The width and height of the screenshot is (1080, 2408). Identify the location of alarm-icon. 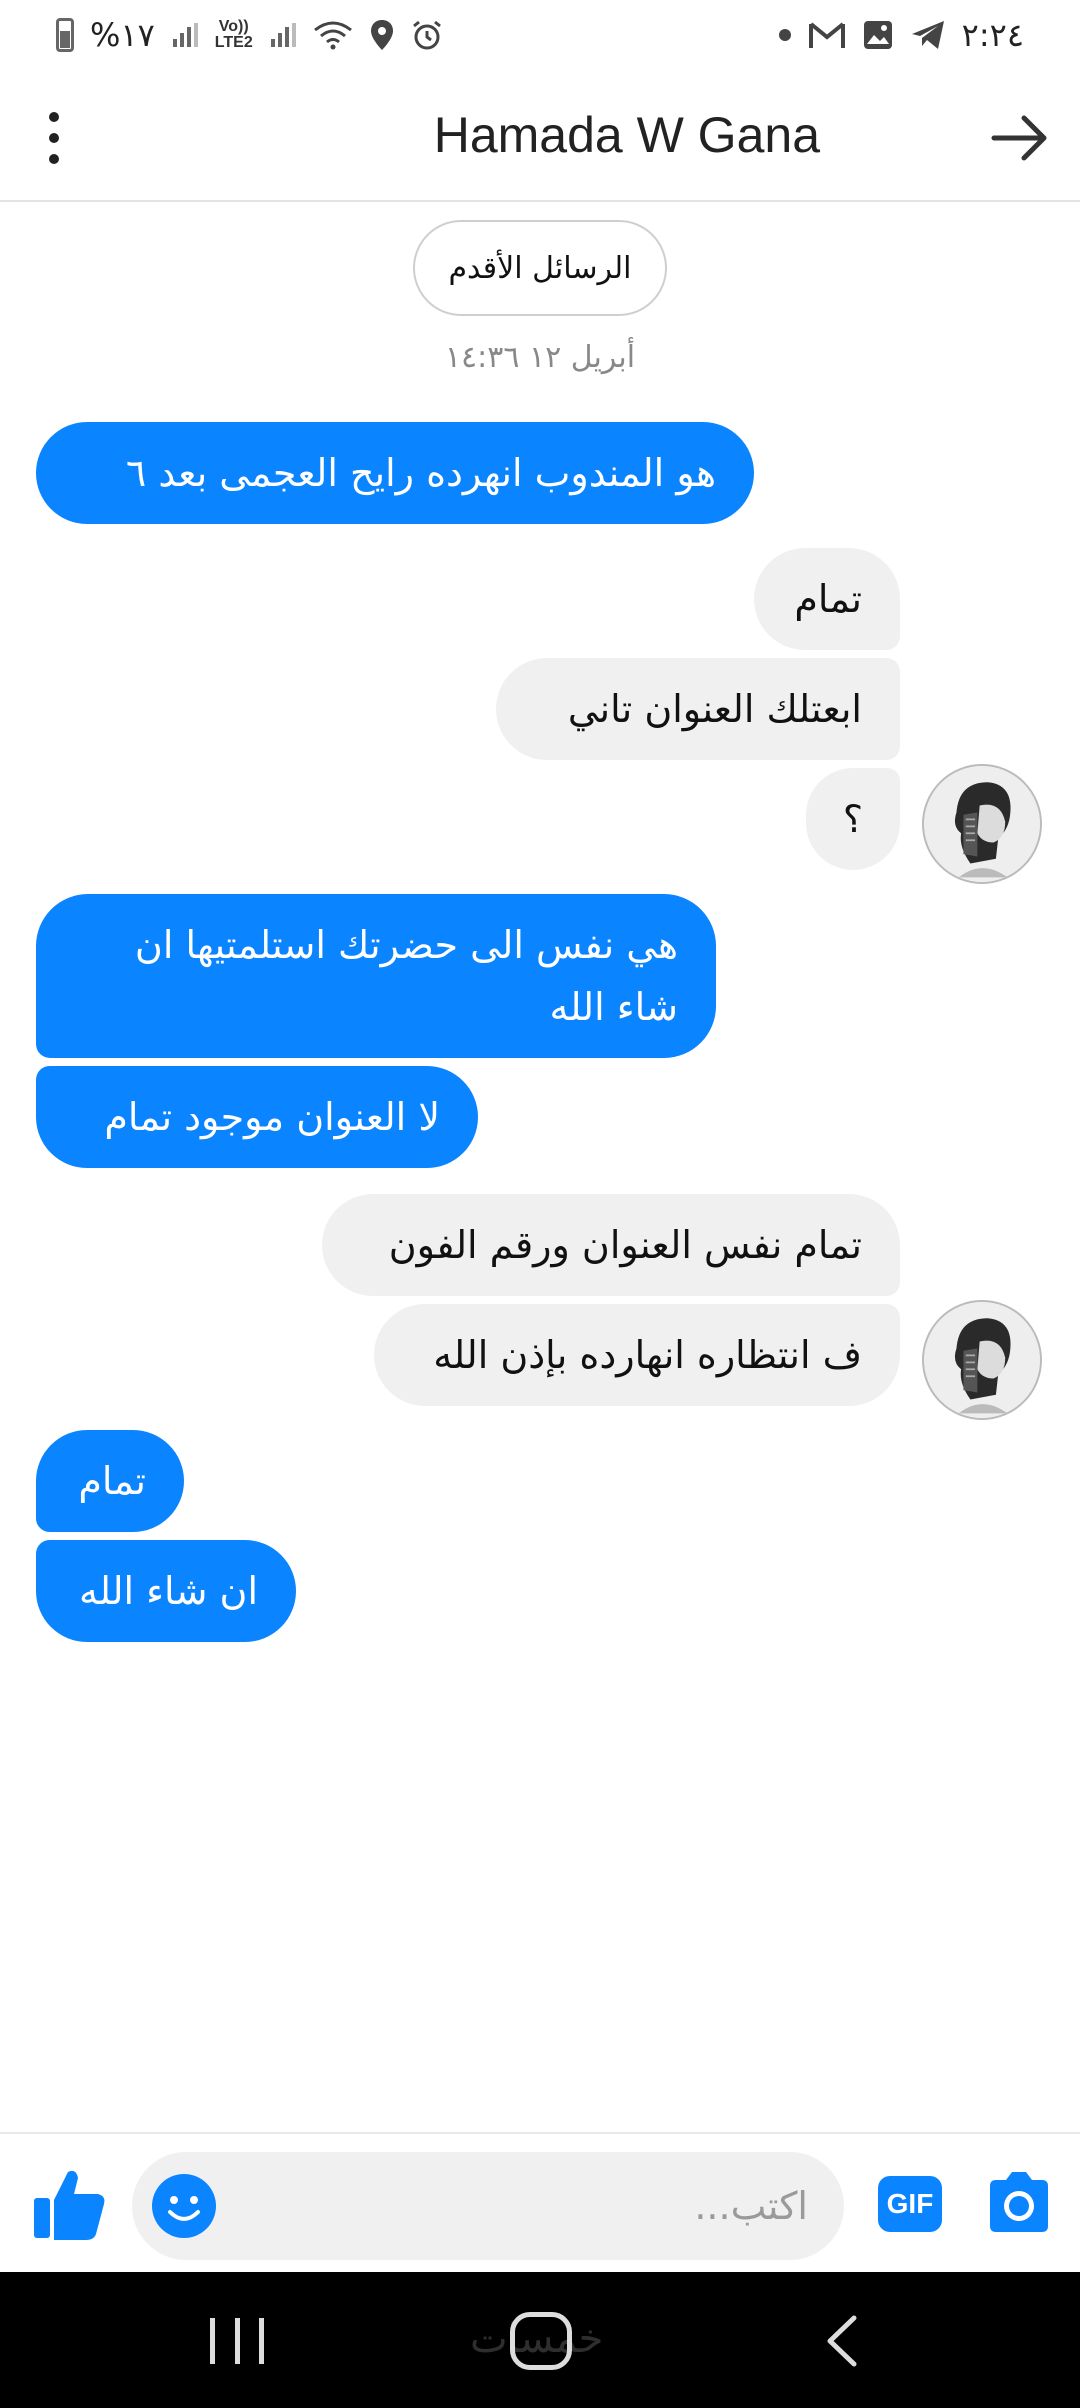
(427, 35).